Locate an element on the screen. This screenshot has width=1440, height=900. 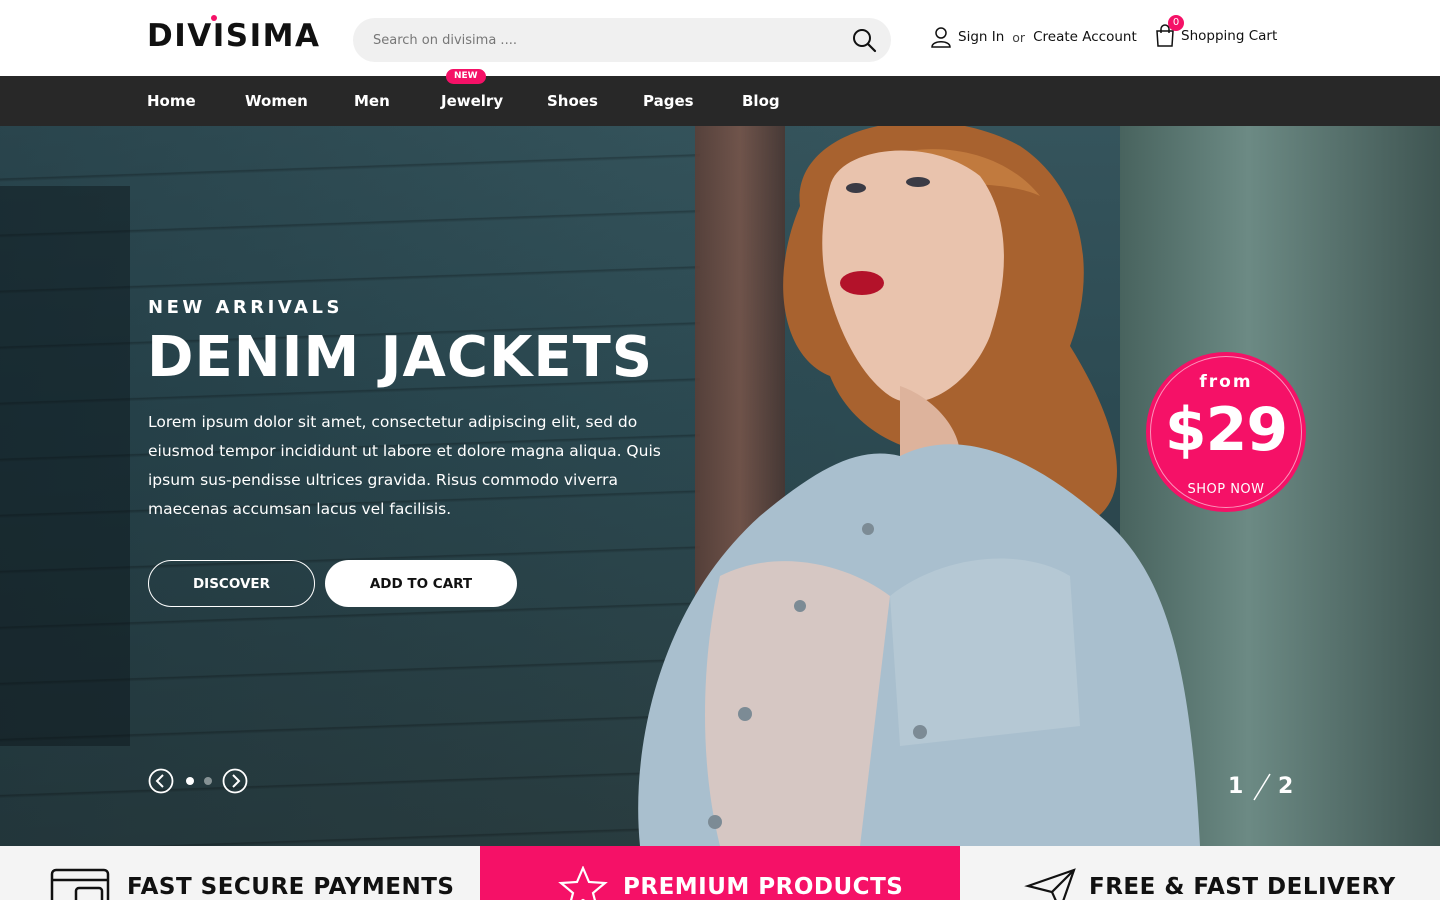
star-icon is located at coordinates (583, 883).